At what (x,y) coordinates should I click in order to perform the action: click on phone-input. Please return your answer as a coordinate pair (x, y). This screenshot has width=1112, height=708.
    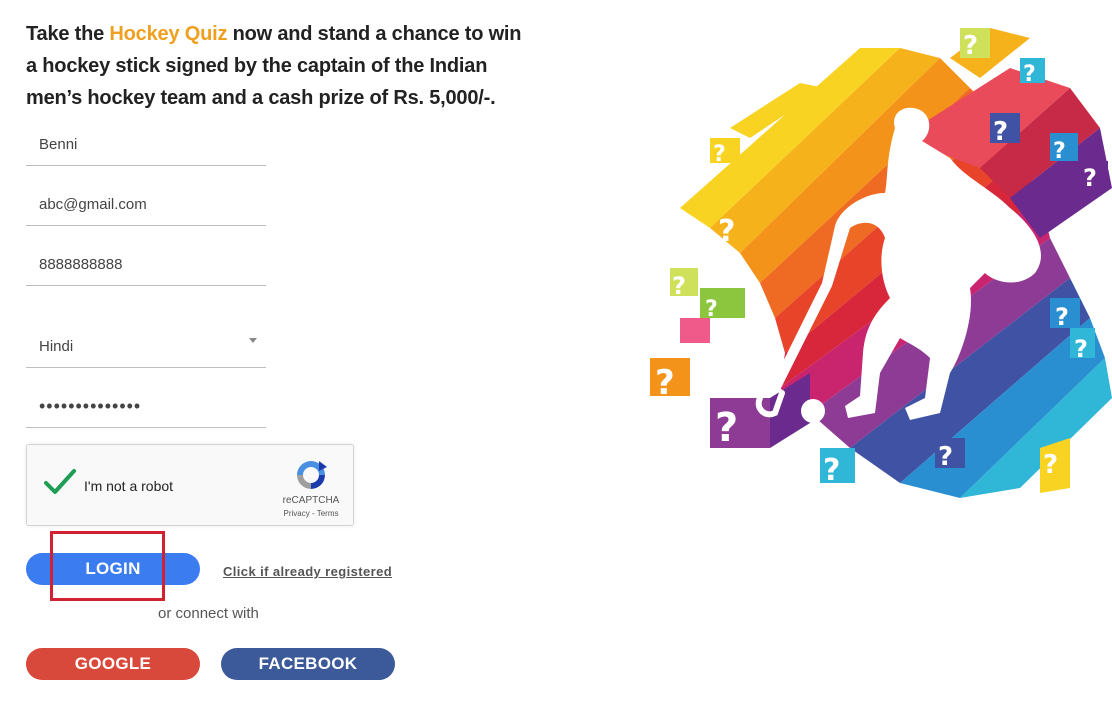
    Looking at the image, I should click on (139, 264).